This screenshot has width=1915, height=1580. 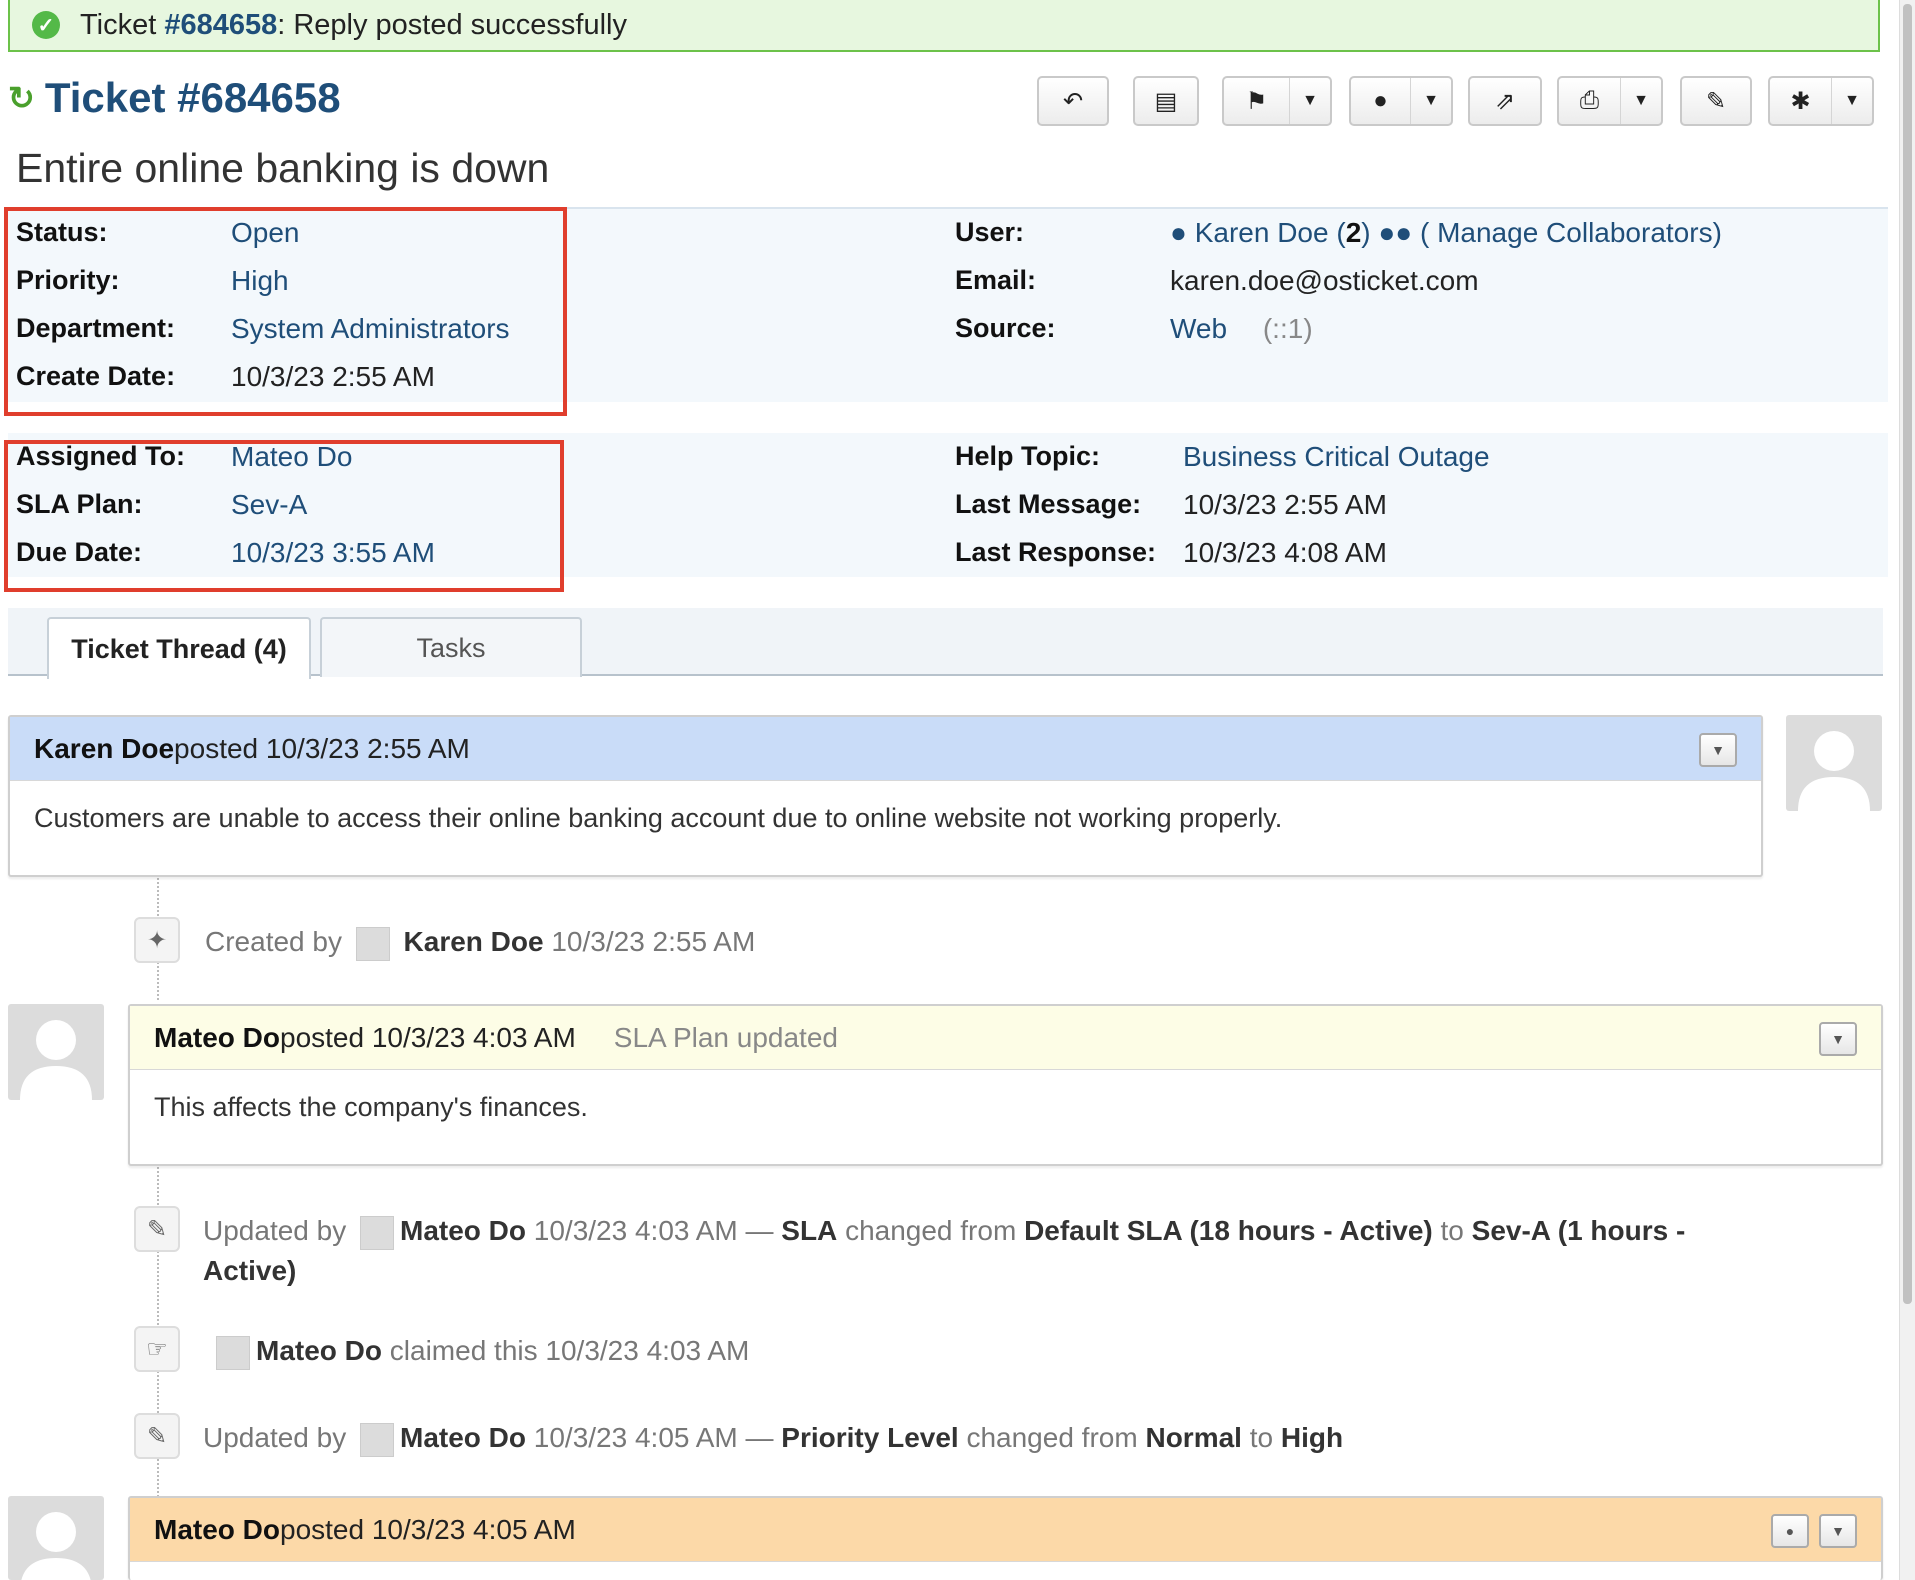 I want to click on last-message-value: 10/3/23 2:55 AM, so click(x=1285, y=504).